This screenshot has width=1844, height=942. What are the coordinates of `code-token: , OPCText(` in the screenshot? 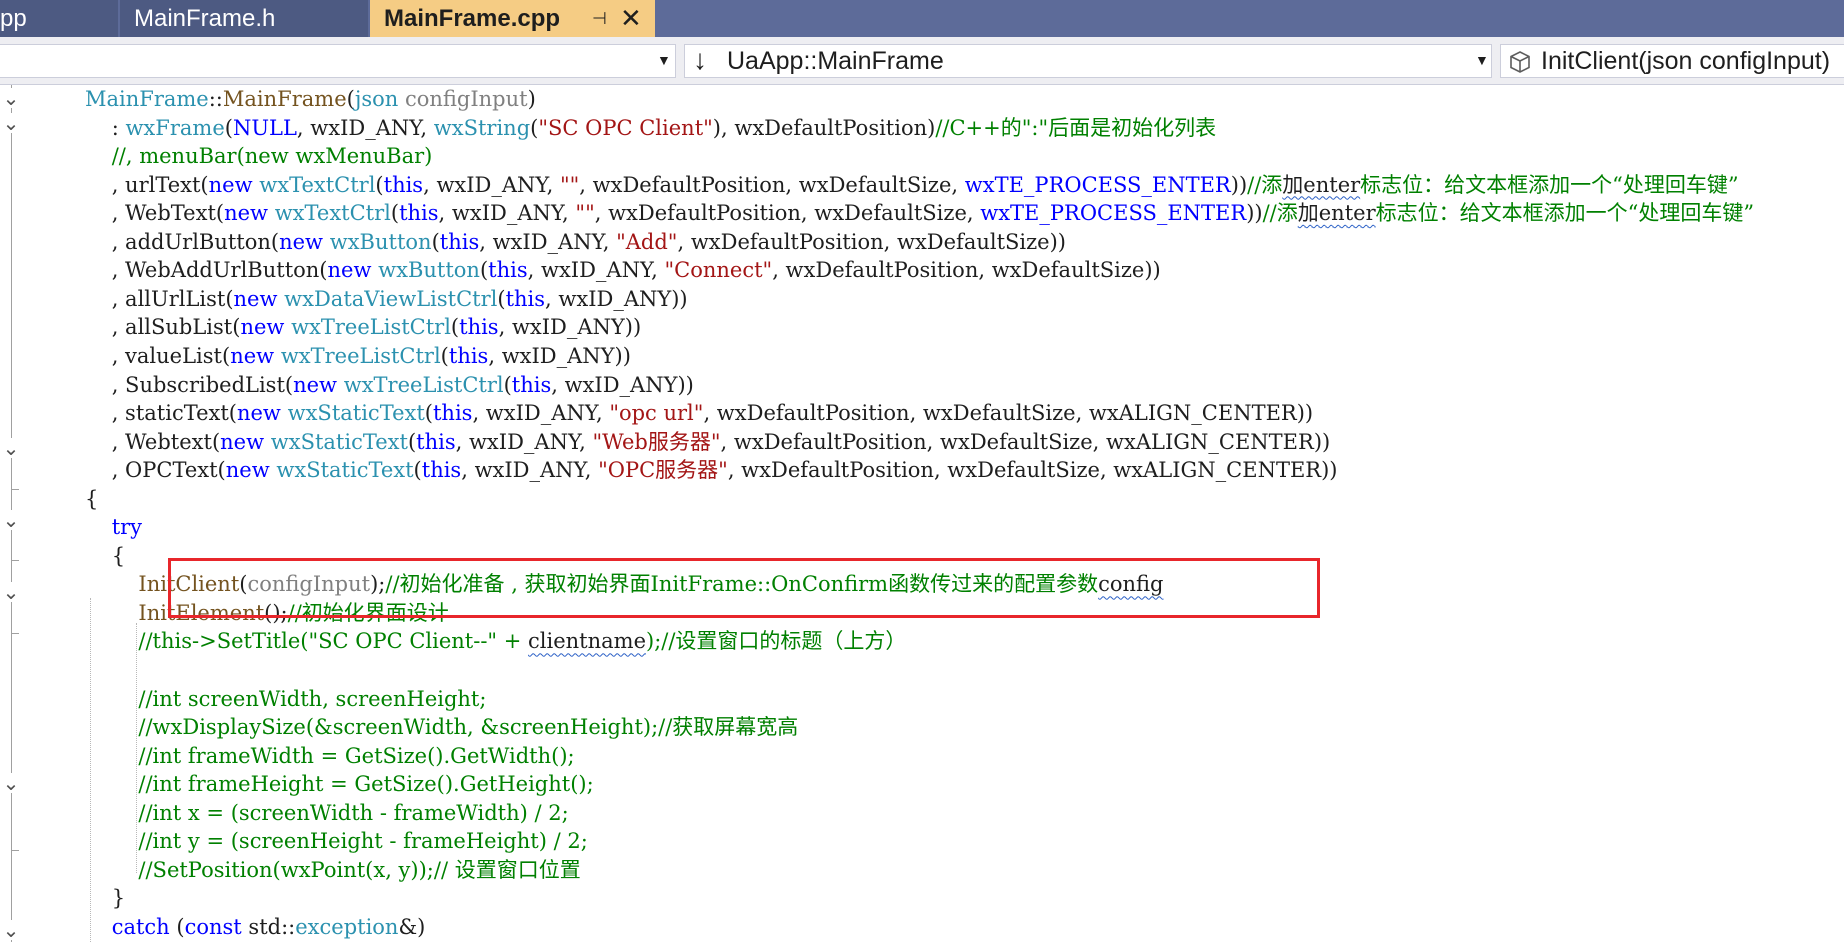 It's located at (155, 470).